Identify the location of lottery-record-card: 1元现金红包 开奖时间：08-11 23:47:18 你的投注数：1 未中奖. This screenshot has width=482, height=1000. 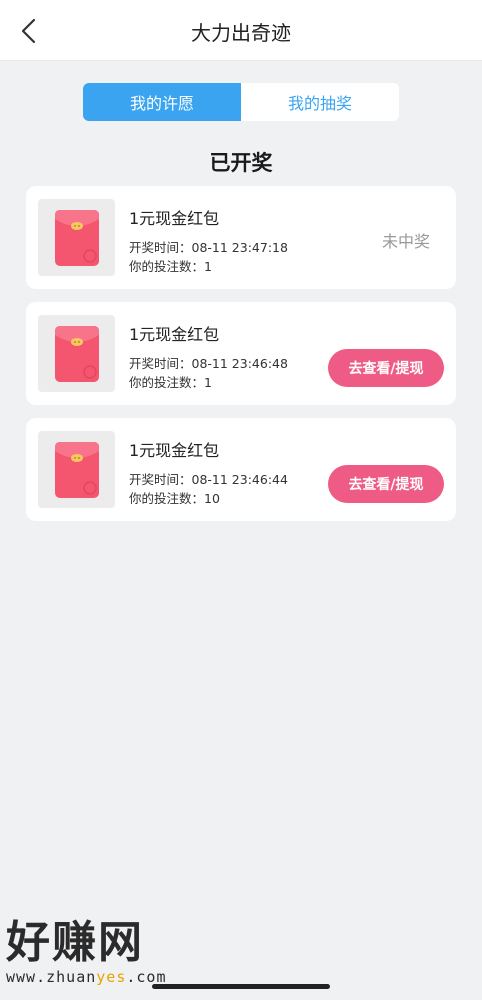
(241, 237).